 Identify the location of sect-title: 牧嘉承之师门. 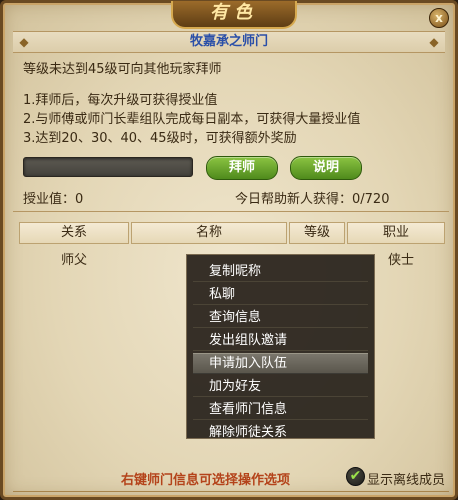
(228, 41).